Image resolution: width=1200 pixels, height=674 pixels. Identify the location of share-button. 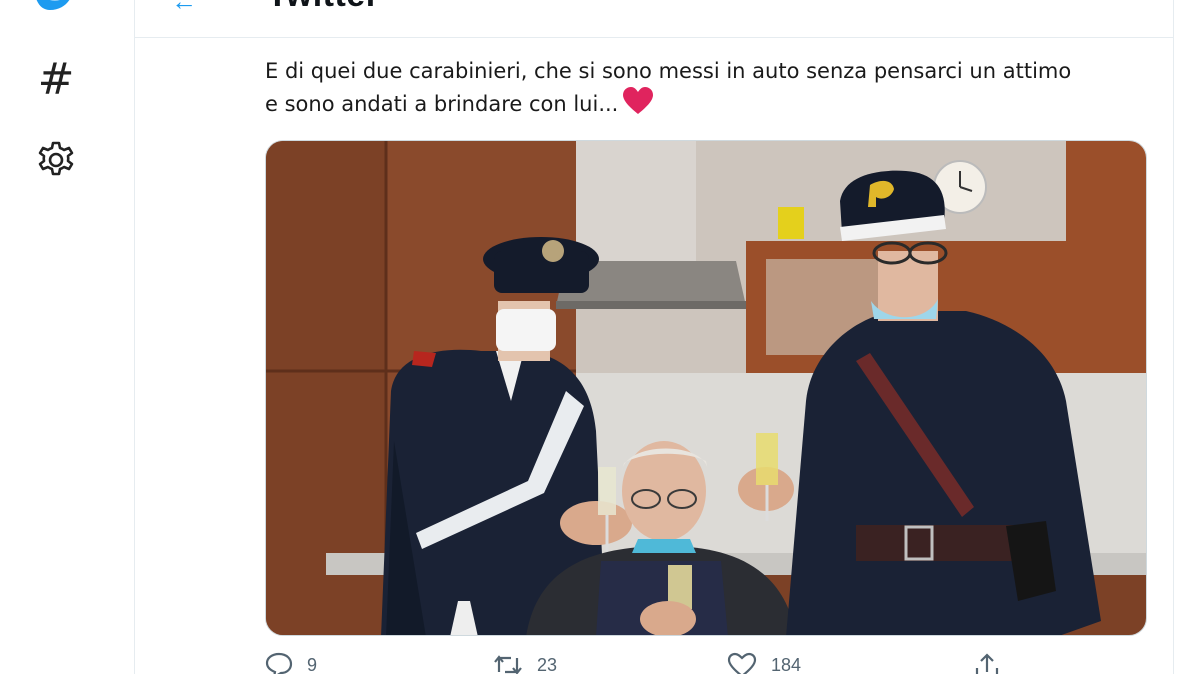
(994, 663).